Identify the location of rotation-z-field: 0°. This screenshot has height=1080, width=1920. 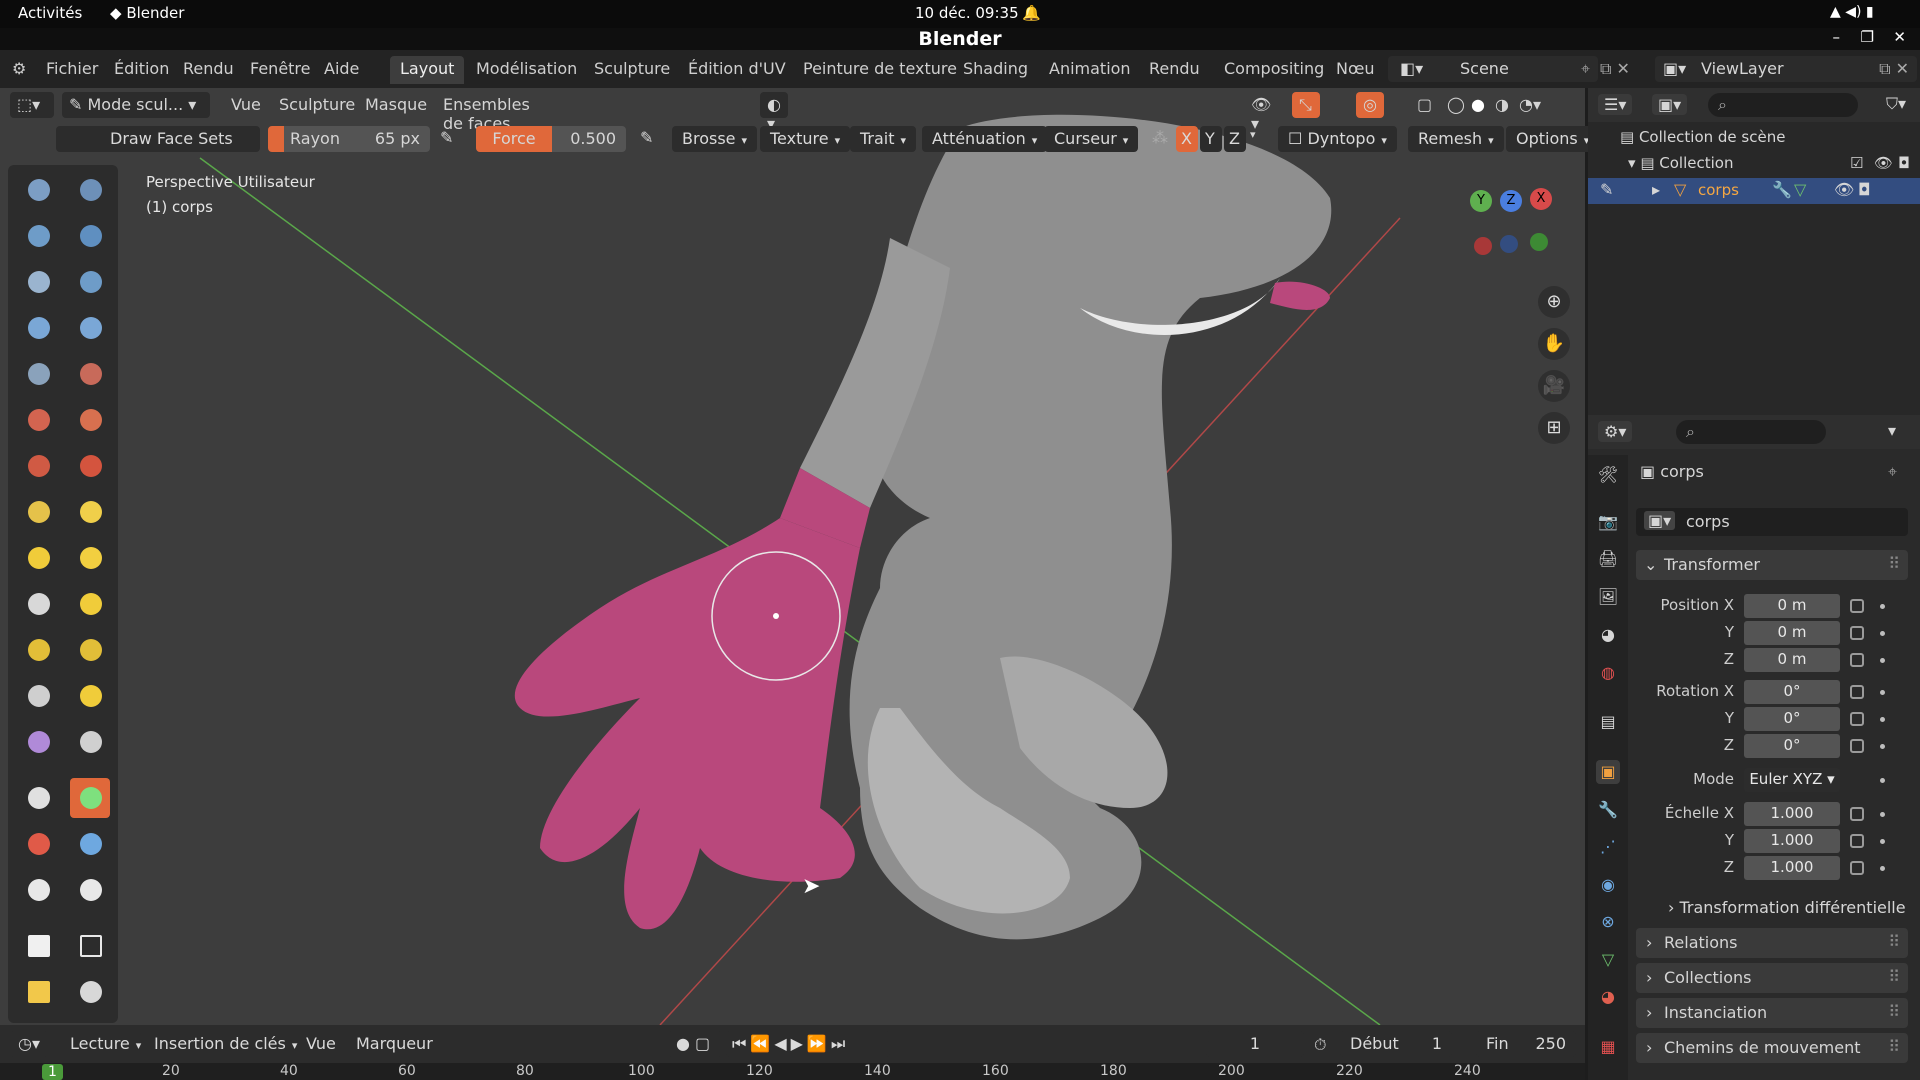
(1792, 746).